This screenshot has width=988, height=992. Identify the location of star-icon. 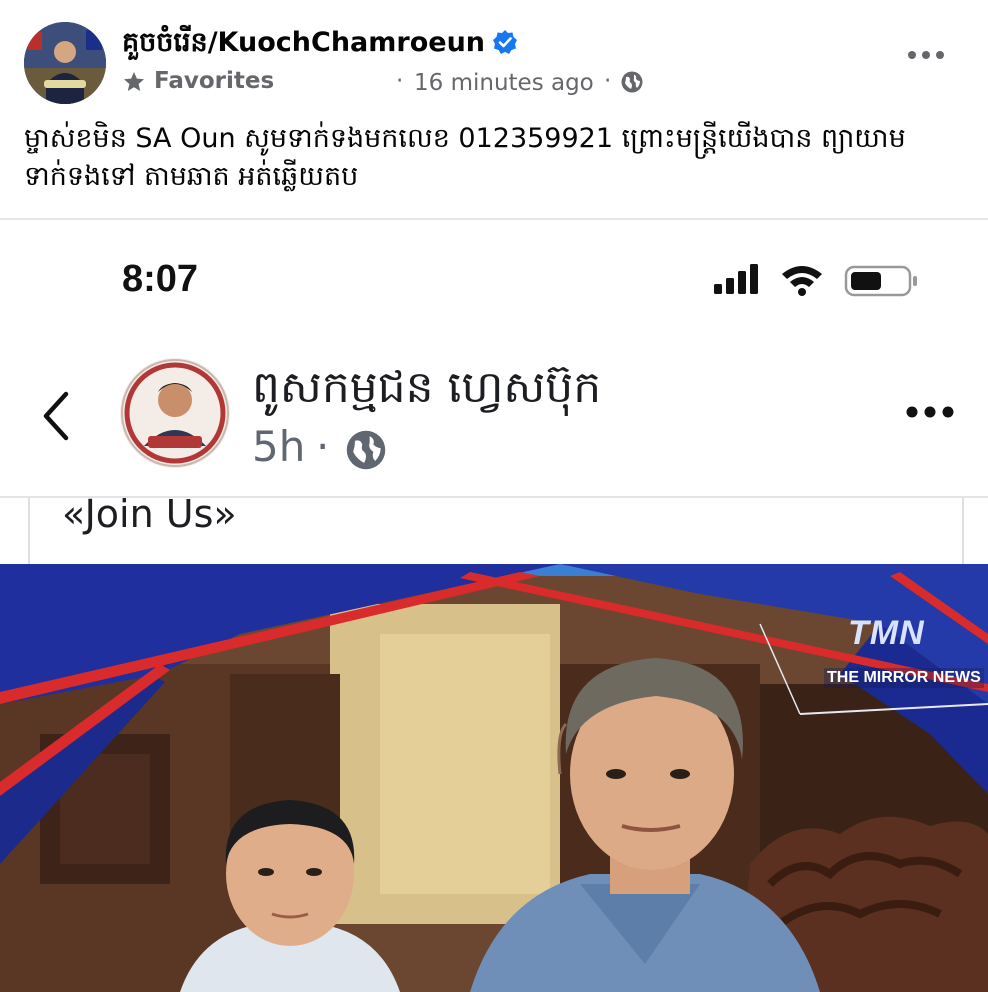
(134, 81).